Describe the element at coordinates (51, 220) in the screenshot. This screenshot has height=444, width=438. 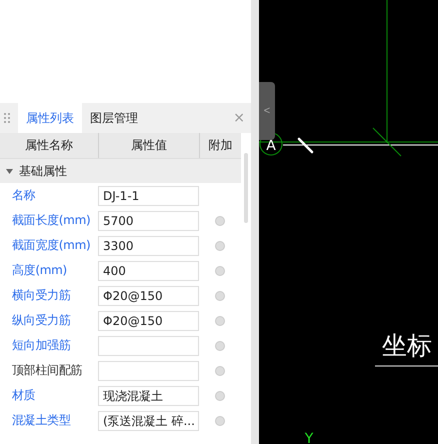
I see `property-name: 截面长度(mm)` at that location.